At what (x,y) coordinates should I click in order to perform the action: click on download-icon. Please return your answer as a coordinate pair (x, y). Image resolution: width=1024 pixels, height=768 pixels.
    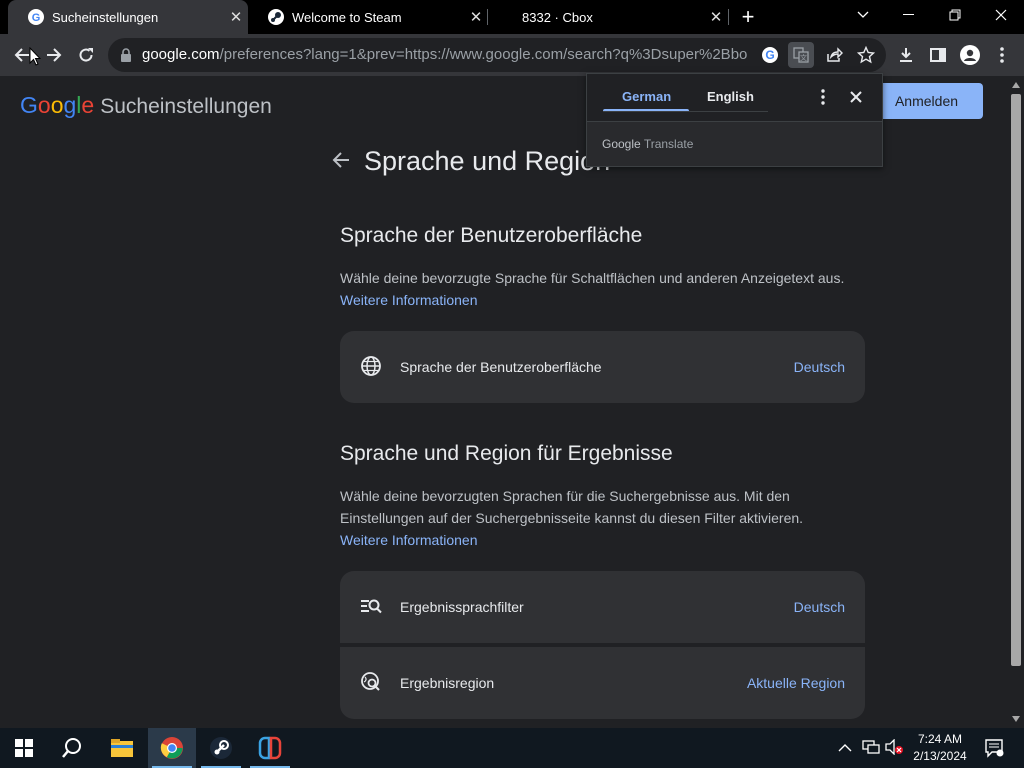
    Looking at the image, I should click on (906, 55).